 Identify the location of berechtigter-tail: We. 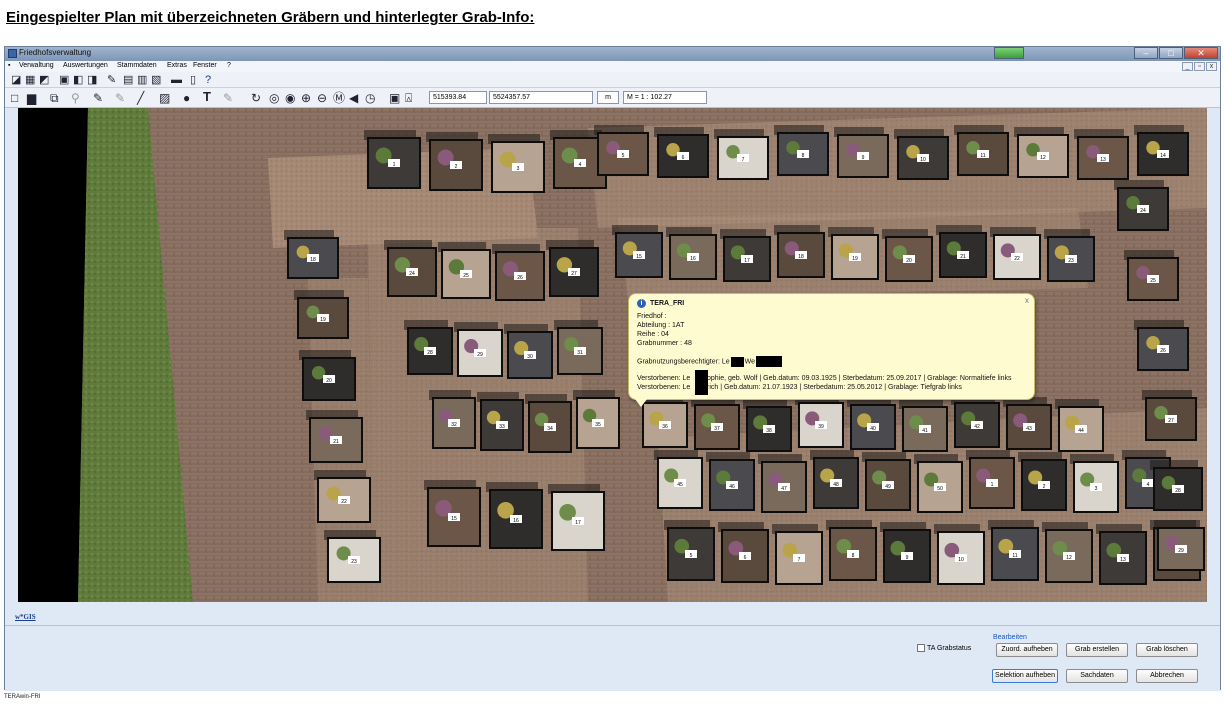
(749, 362).